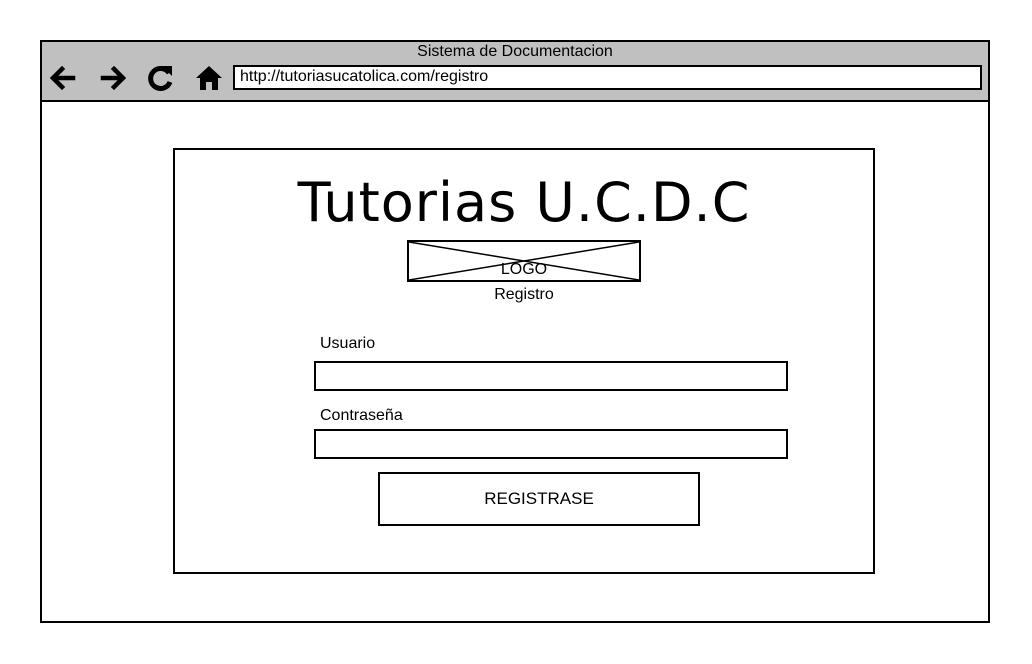 Image resolution: width=1032 pixels, height=664 pixels. I want to click on logo-placeholder: LOGO, so click(524, 261).